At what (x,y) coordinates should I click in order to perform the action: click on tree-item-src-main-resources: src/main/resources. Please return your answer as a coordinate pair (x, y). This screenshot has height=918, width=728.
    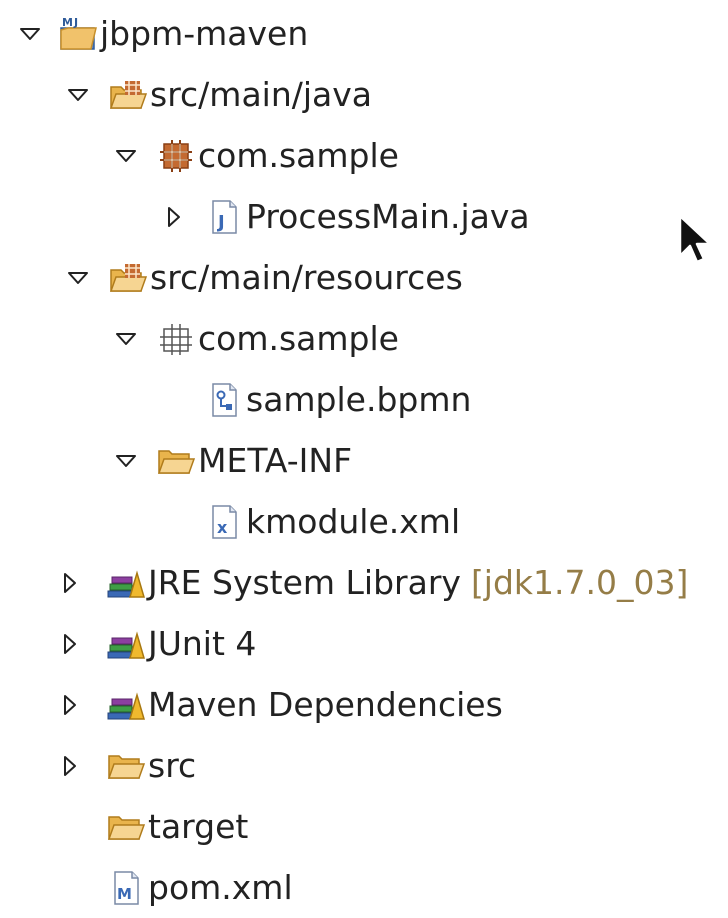
    Looking at the image, I should click on (262, 277).